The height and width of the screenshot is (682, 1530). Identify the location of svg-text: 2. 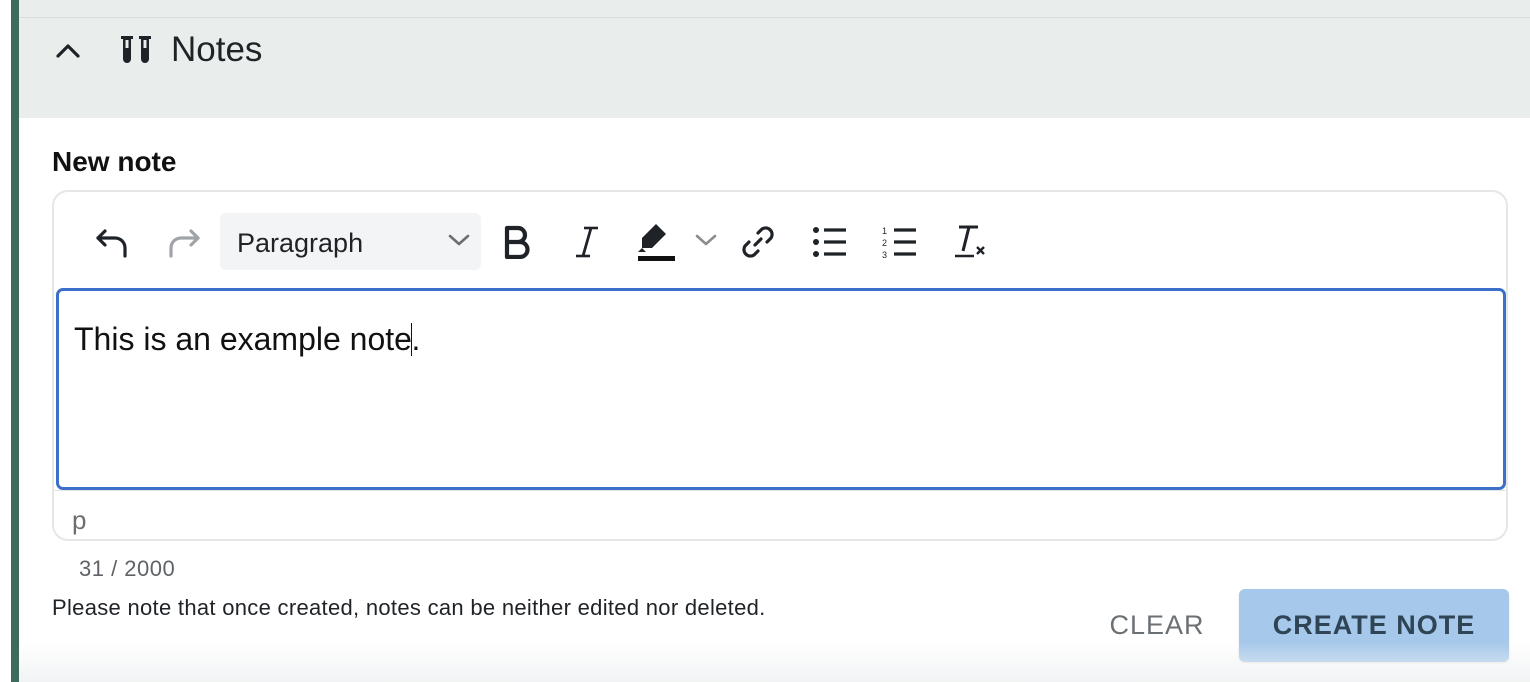
(884, 243).